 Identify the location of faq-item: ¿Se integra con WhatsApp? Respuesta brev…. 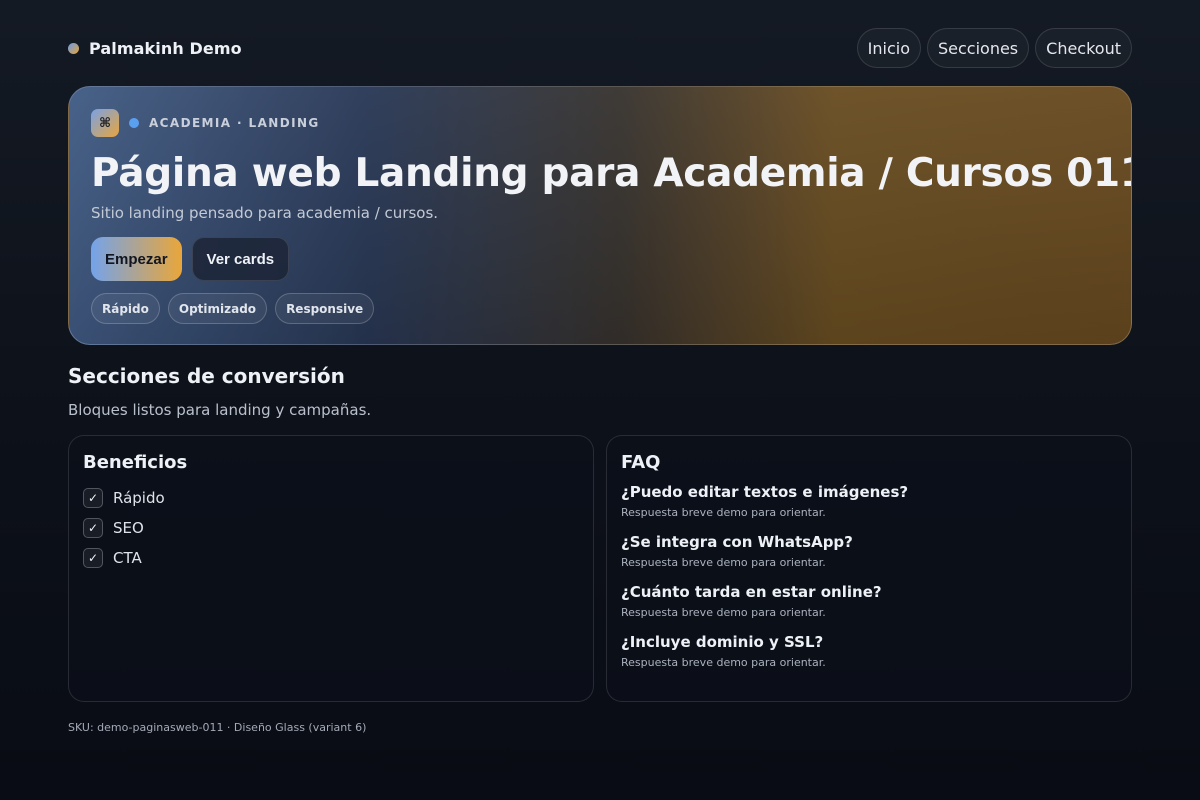
(869, 551).